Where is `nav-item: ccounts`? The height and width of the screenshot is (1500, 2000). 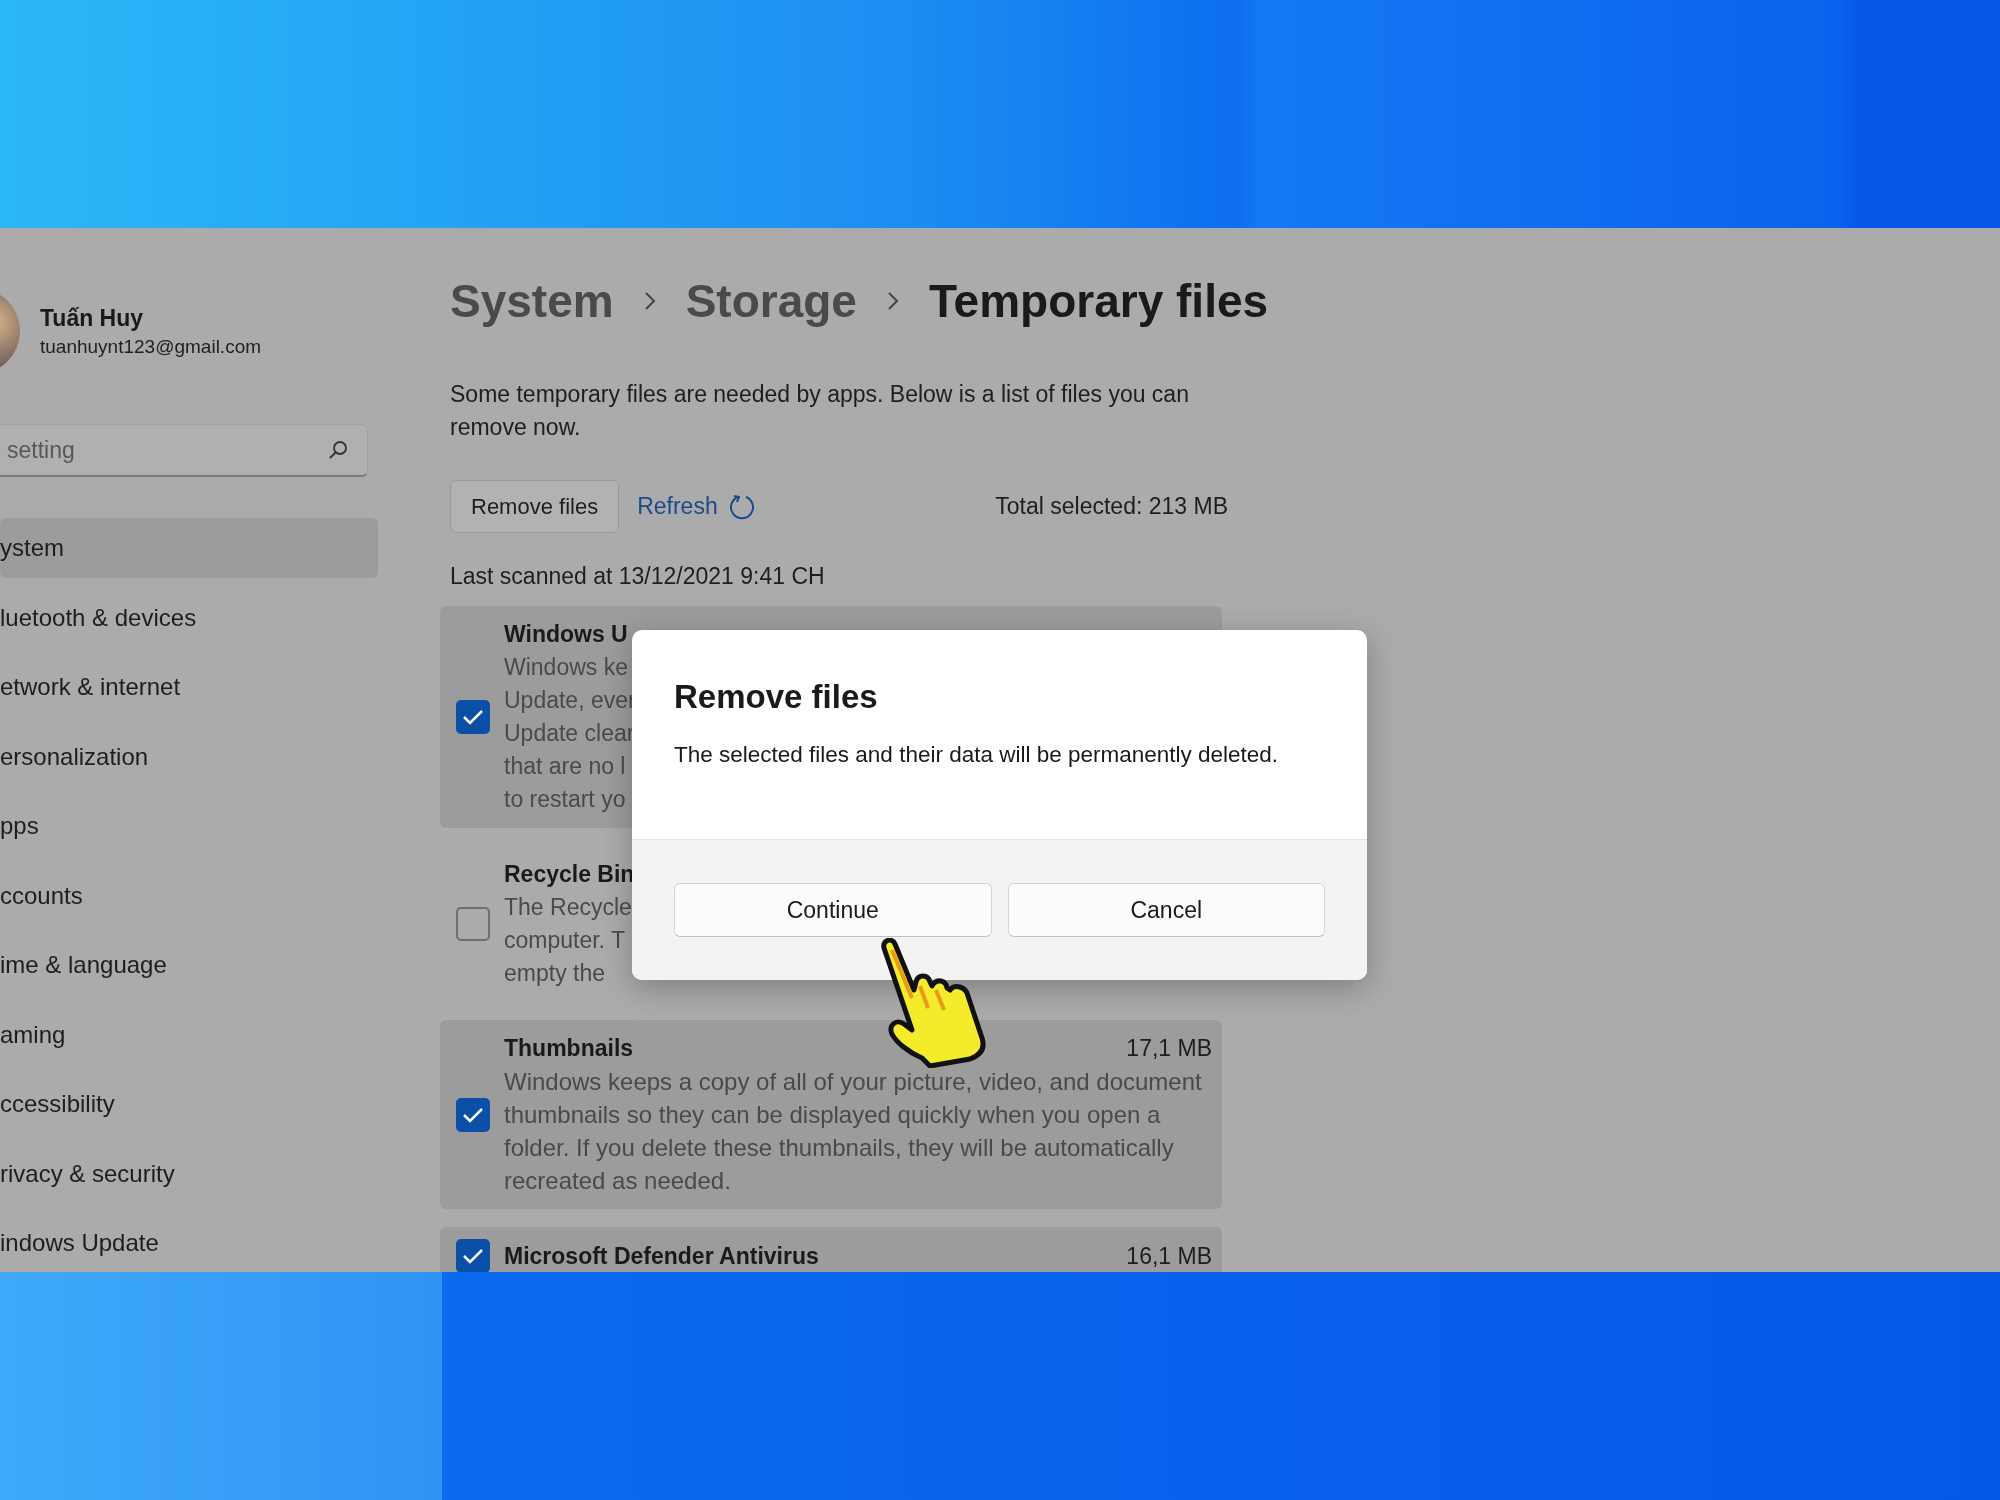 nav-item: ccounts is located at coordinates (189, 895).